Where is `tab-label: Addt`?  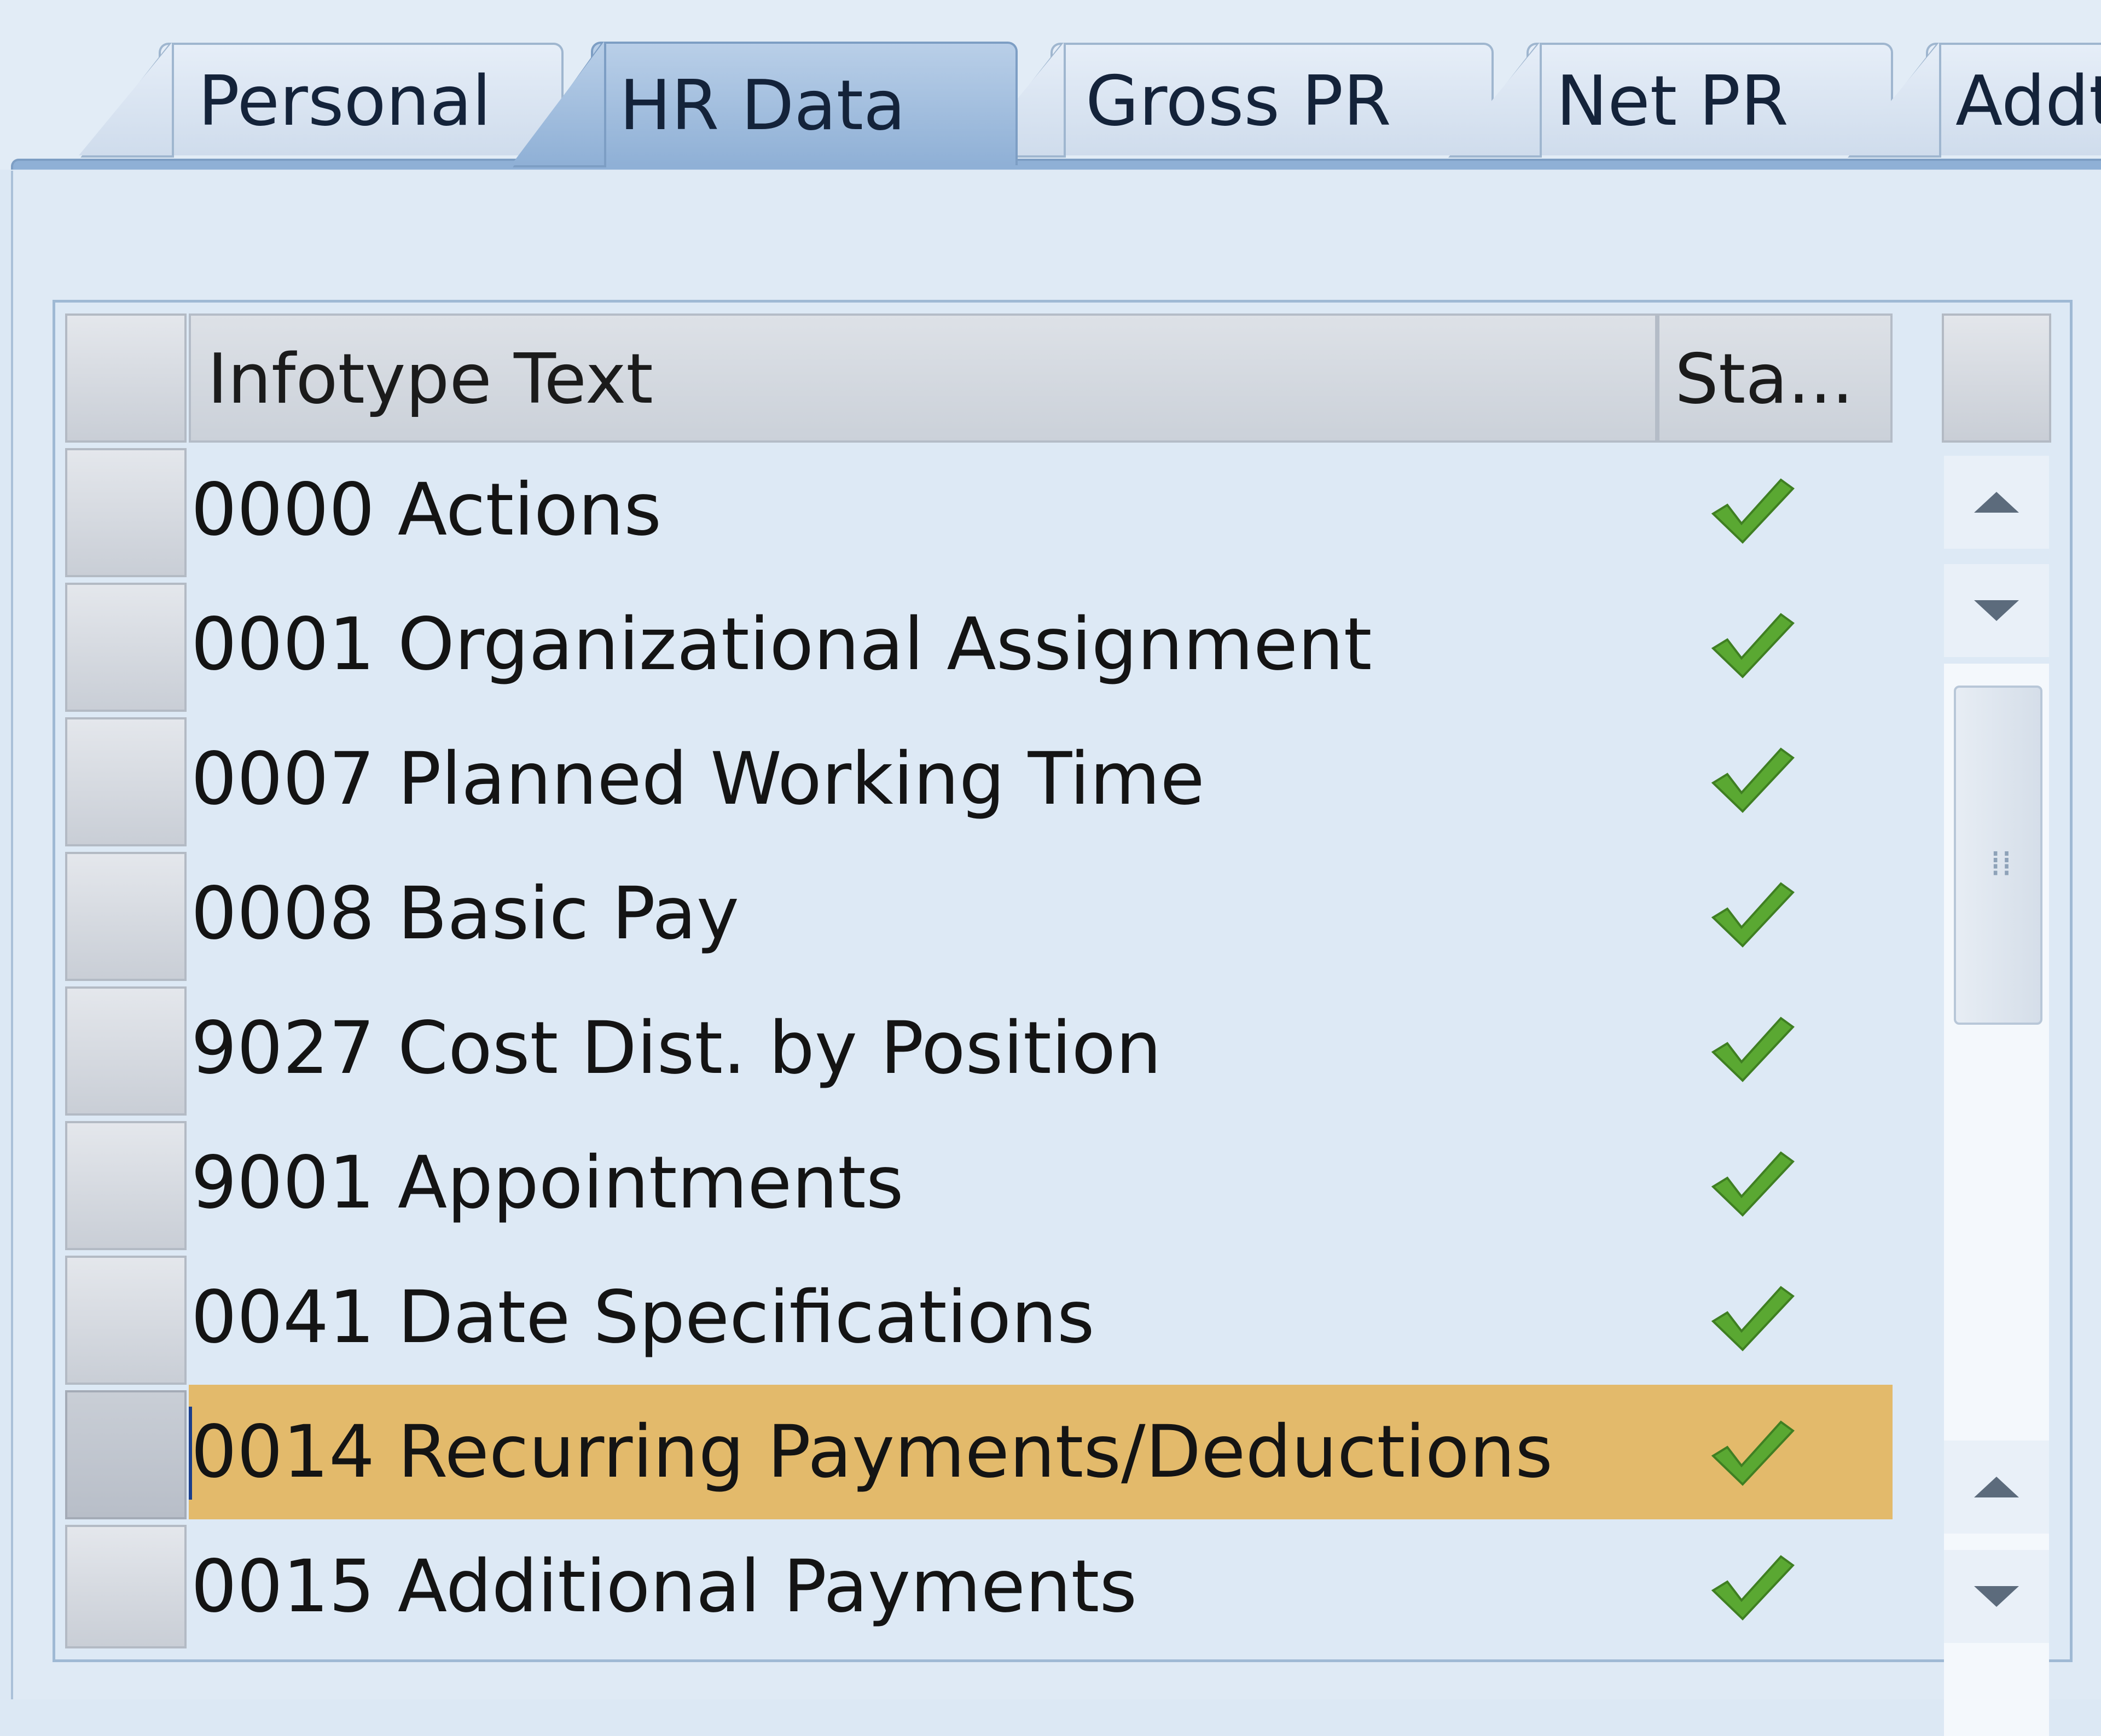 tab-label: Addt is located at coordinates (2028, 101).